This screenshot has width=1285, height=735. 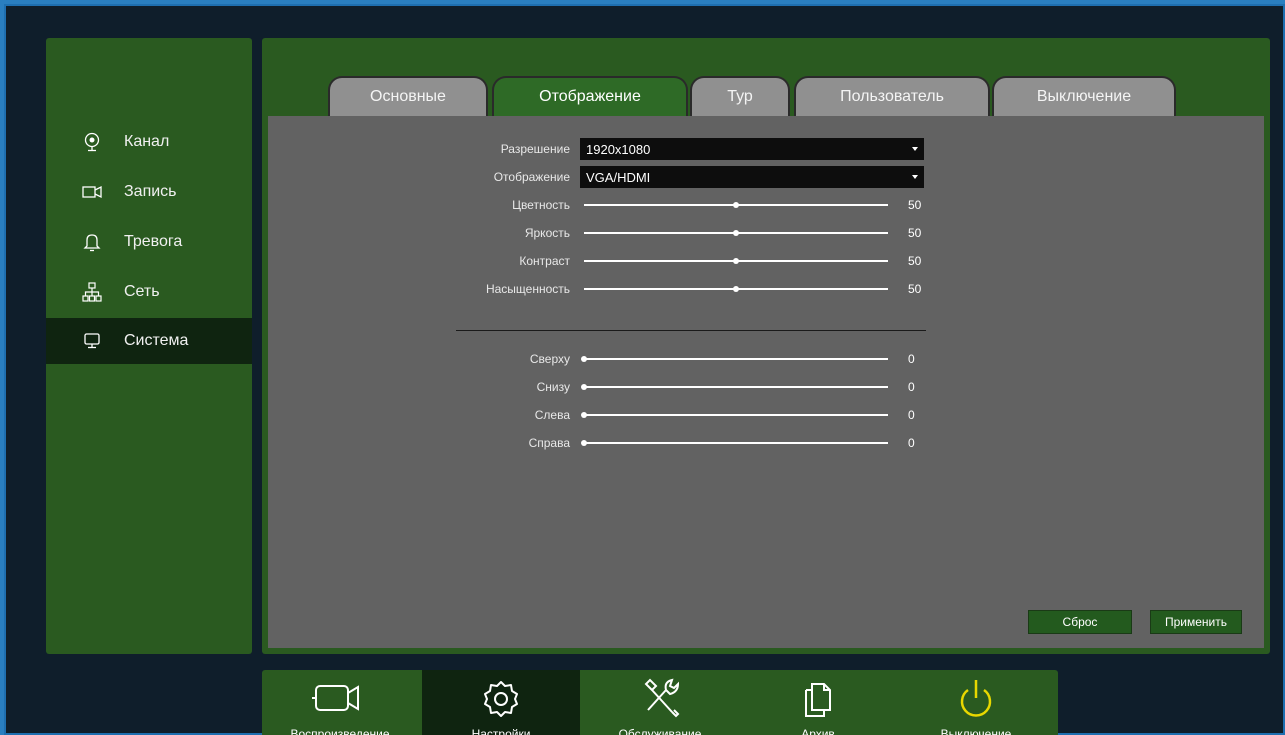 I want to click on contrast-label: Контраст, so click(x=544, y=261).